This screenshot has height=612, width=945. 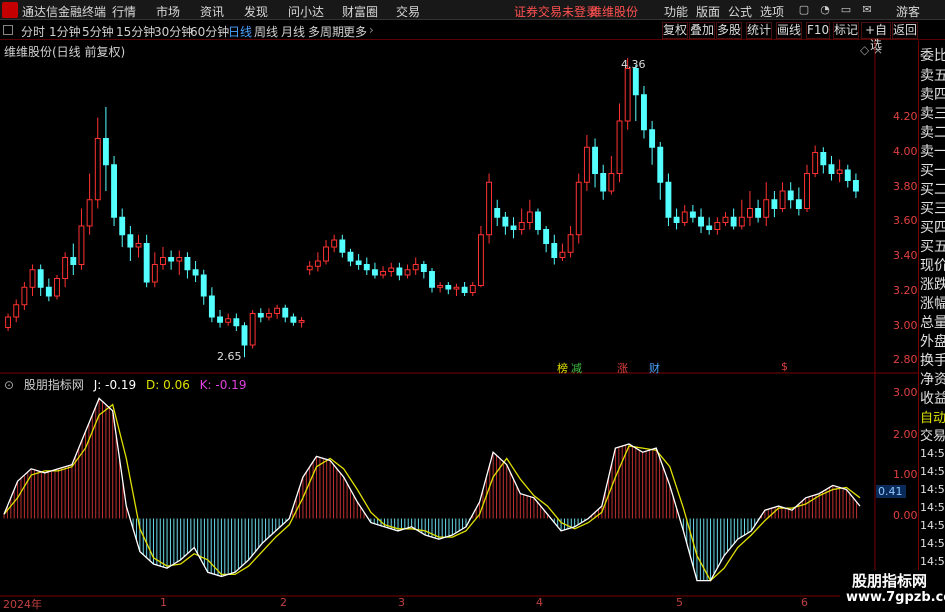 What do you see at coordinates (772, 11) in the screenshot?
I see `menu-xuanxiang: 选项` at bounding box center [772, 11].